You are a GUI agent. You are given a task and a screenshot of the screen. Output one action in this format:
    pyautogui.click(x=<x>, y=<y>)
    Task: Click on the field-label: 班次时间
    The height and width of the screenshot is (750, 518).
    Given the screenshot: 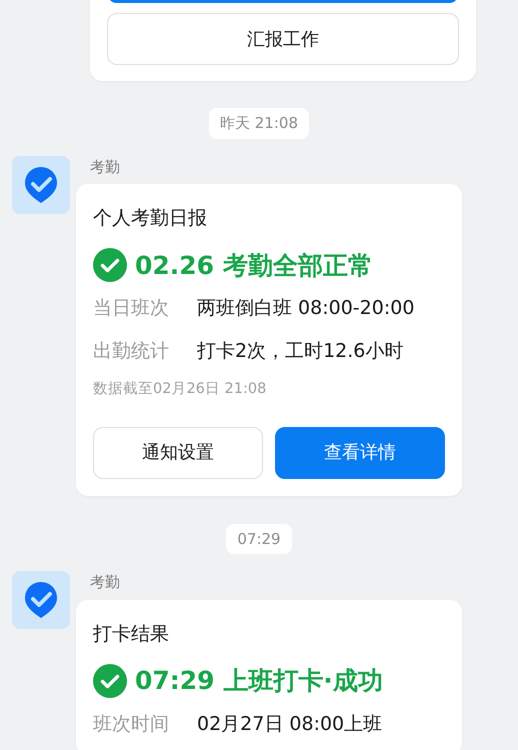 What is the action you would take?
    pyautogui.click(x=131, y=724)
    